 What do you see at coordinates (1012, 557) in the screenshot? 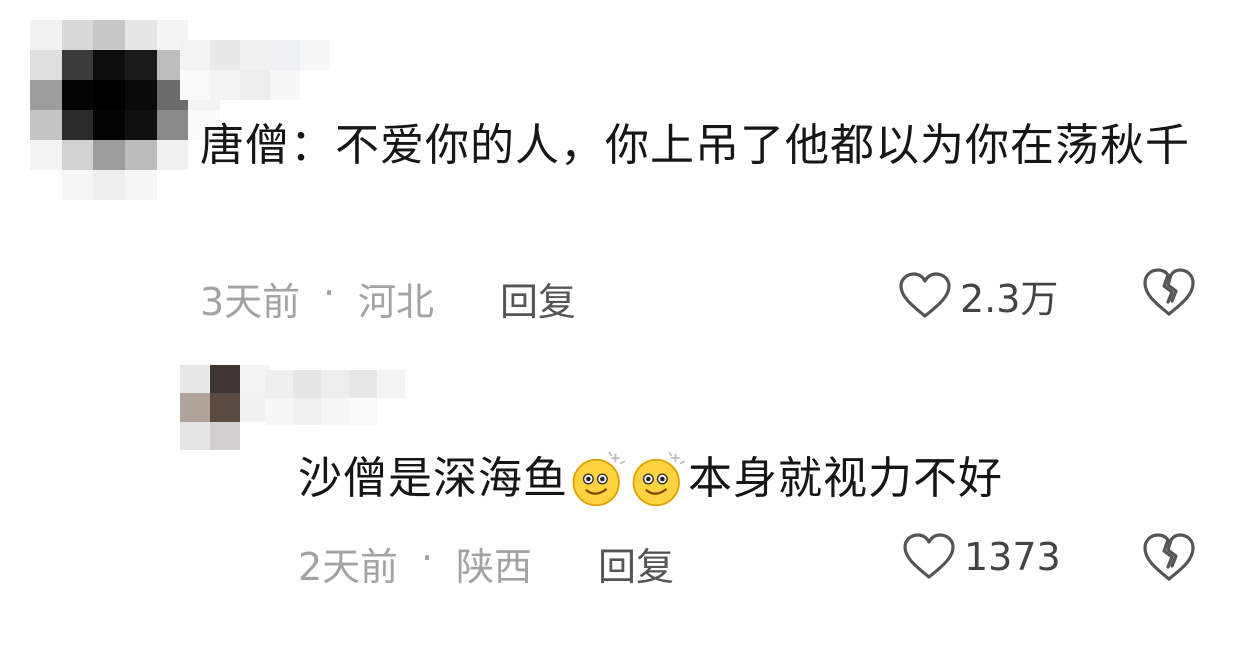
I see `comment-2-like-count: 1373` at bounding box center [1012, 557].